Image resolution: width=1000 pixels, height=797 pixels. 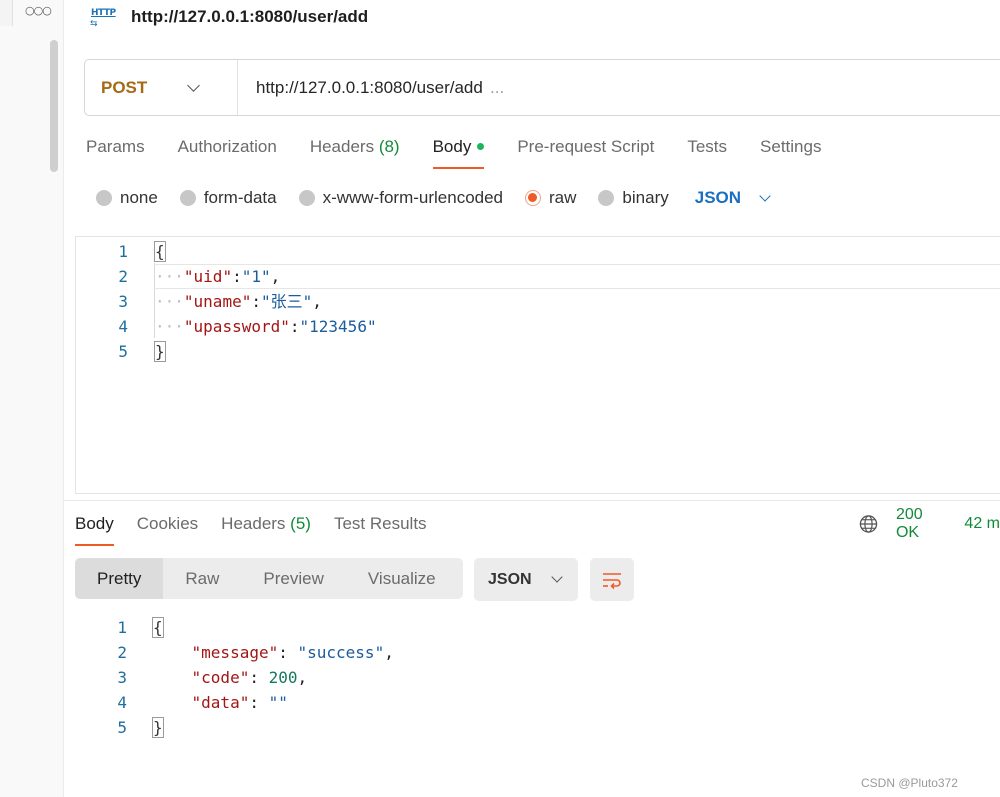 I want to click on radio-x-www-form-urlencoded: x-www-form-urlencoded, so click(x=400, y=198).